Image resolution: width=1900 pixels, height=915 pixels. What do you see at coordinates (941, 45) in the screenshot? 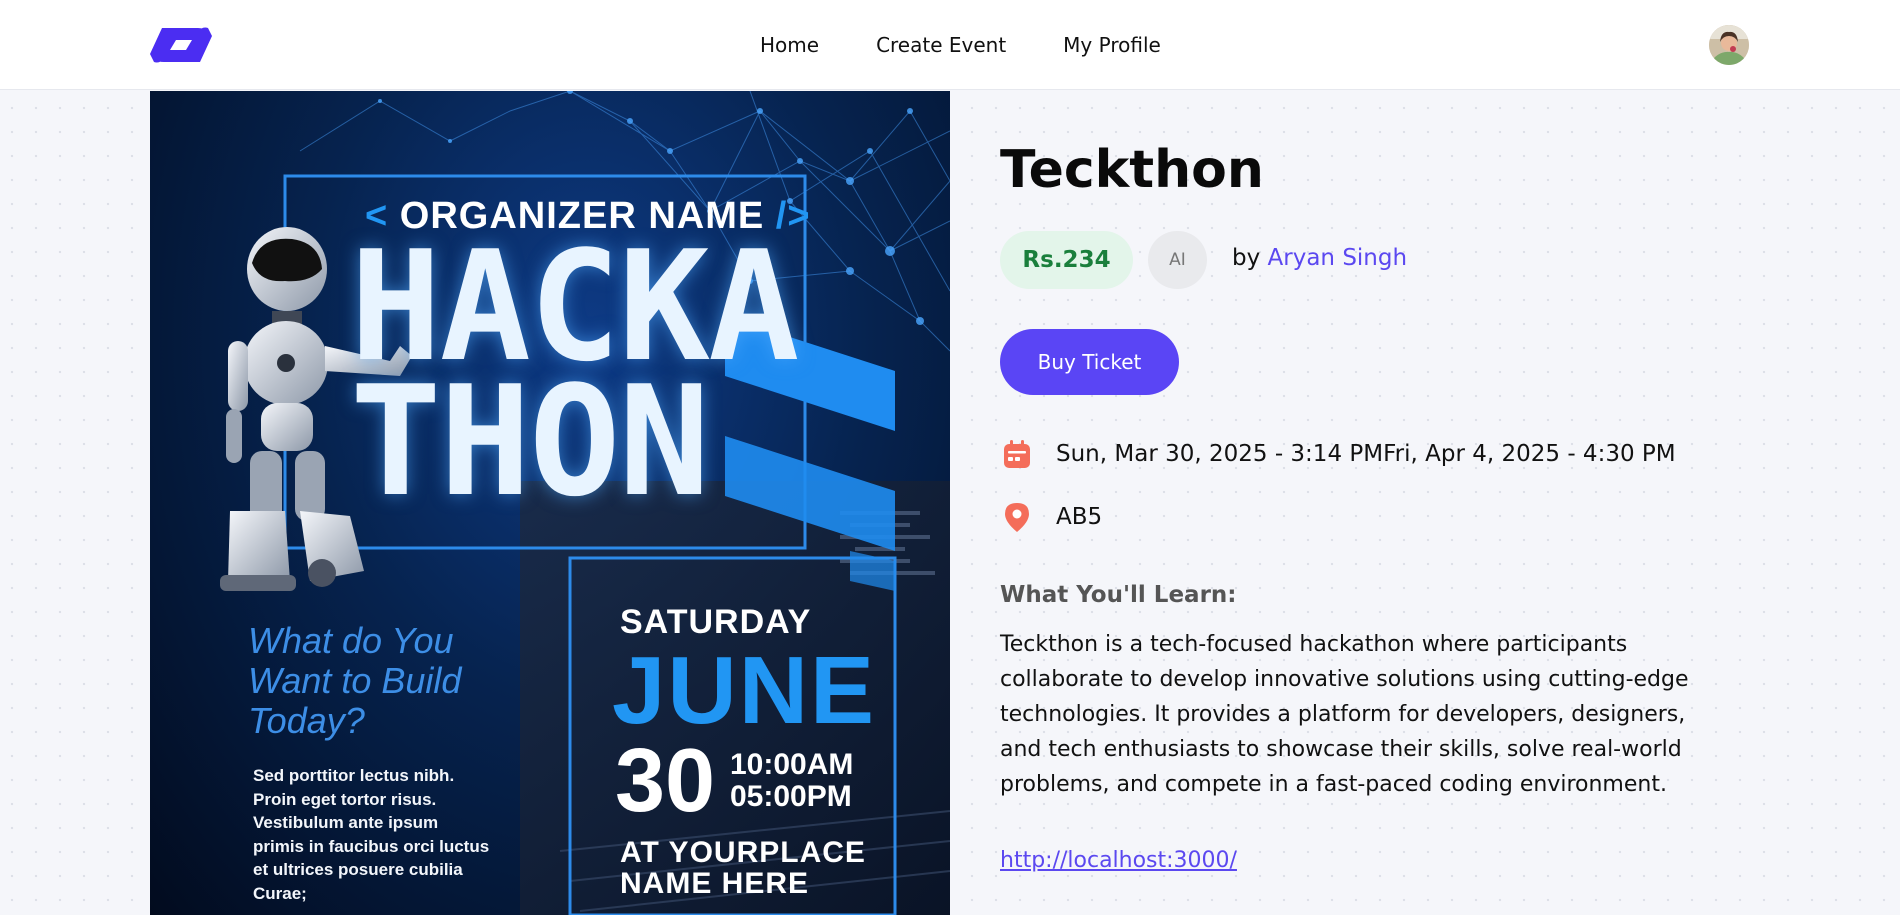
I see `nav-create-event-link: Create Event` at bounding box center [941, 45].